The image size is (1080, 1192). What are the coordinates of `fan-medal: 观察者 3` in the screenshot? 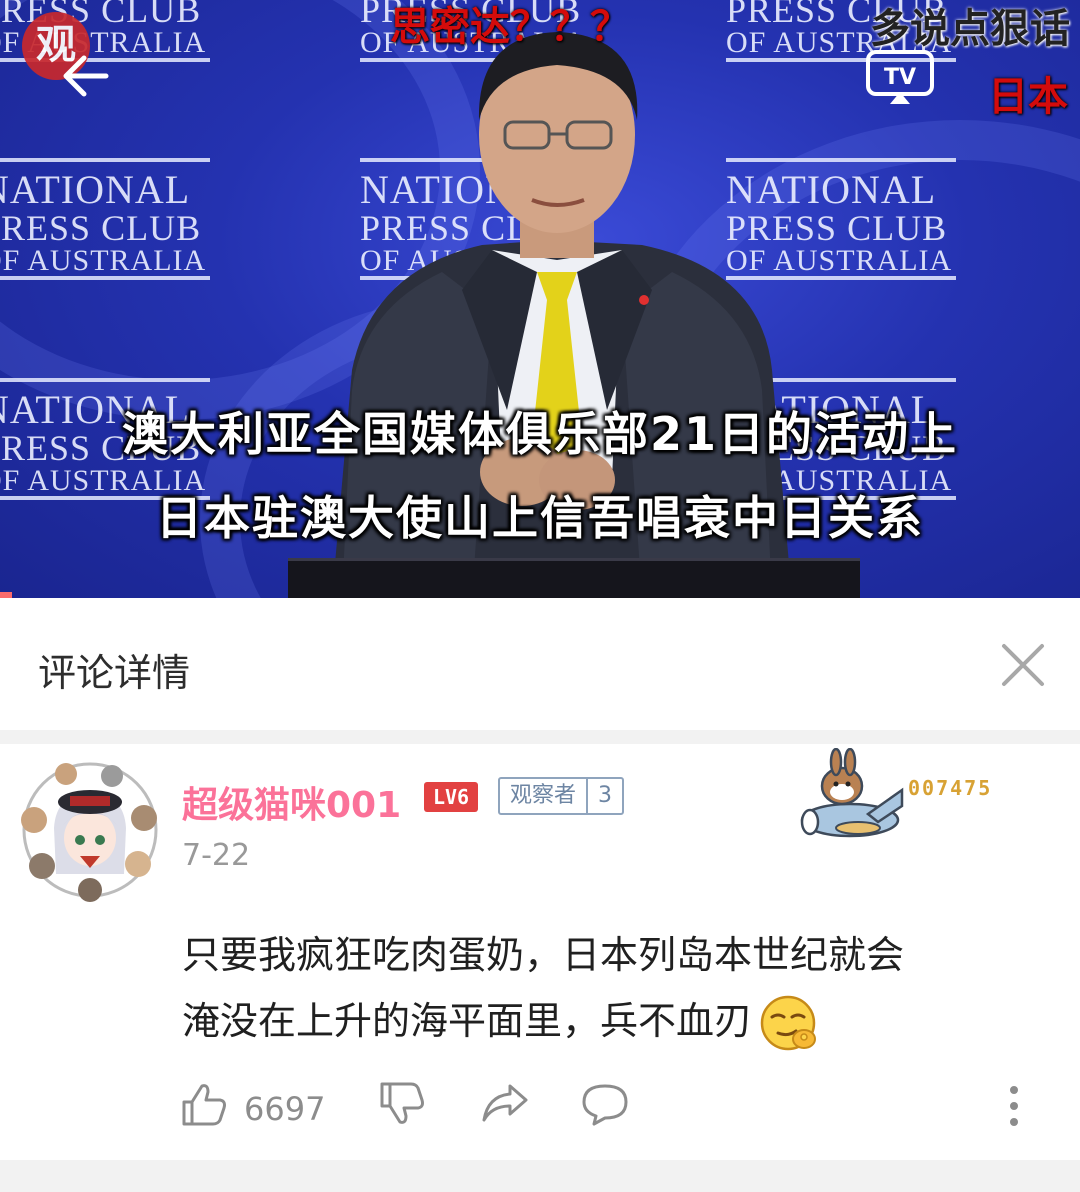 It's located at (561, 796).